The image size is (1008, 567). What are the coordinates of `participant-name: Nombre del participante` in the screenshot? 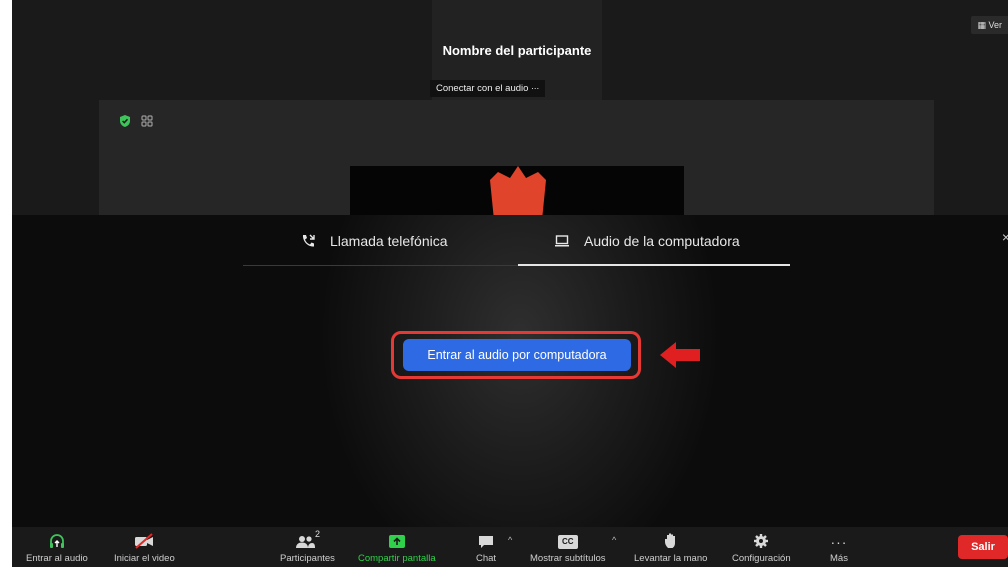 It's located at (517, 50).